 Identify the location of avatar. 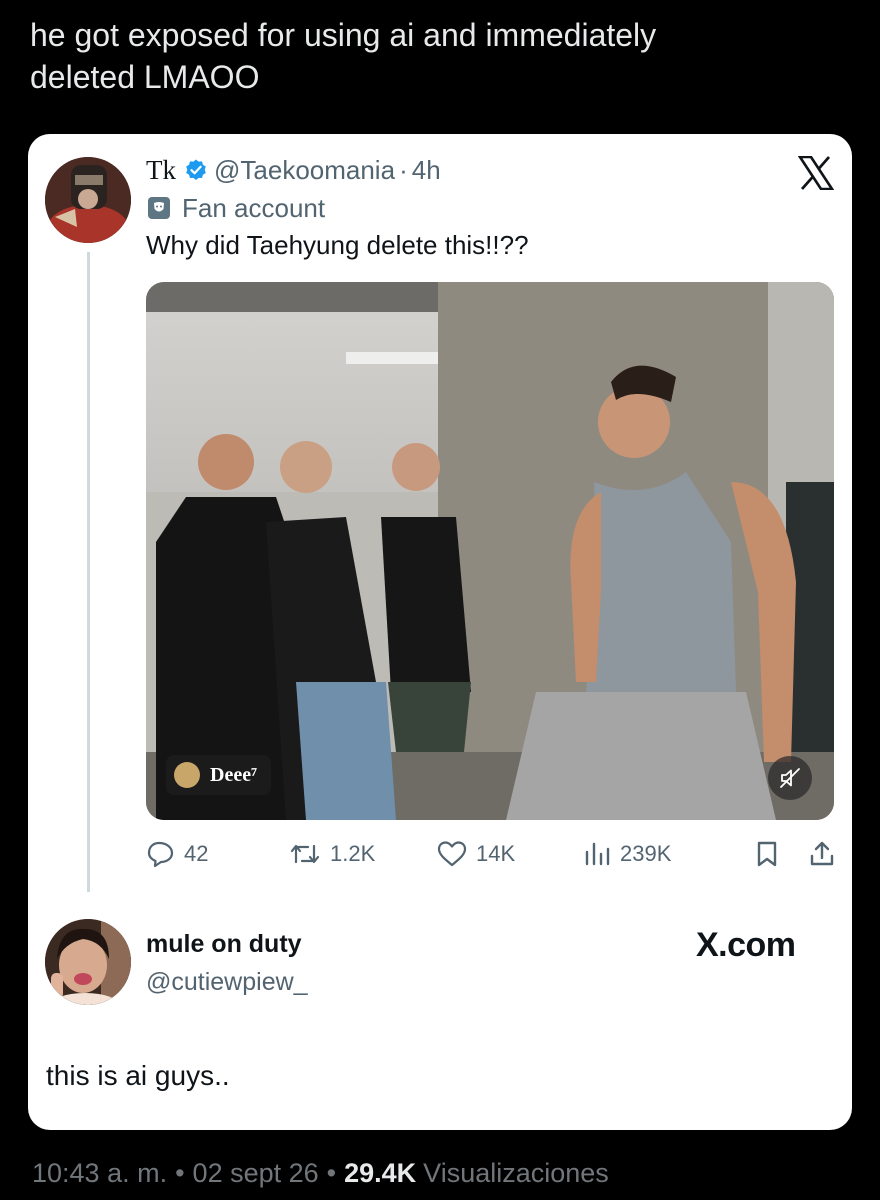
(88, 200).